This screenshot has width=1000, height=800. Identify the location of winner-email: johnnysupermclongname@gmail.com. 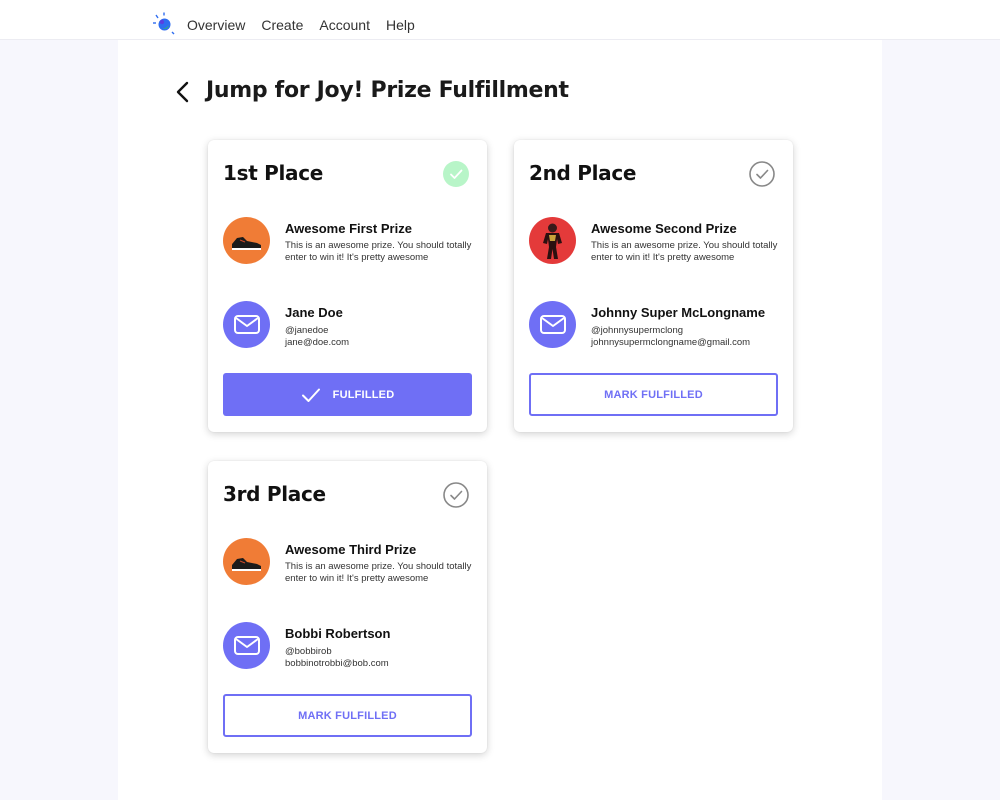
(671, 342).